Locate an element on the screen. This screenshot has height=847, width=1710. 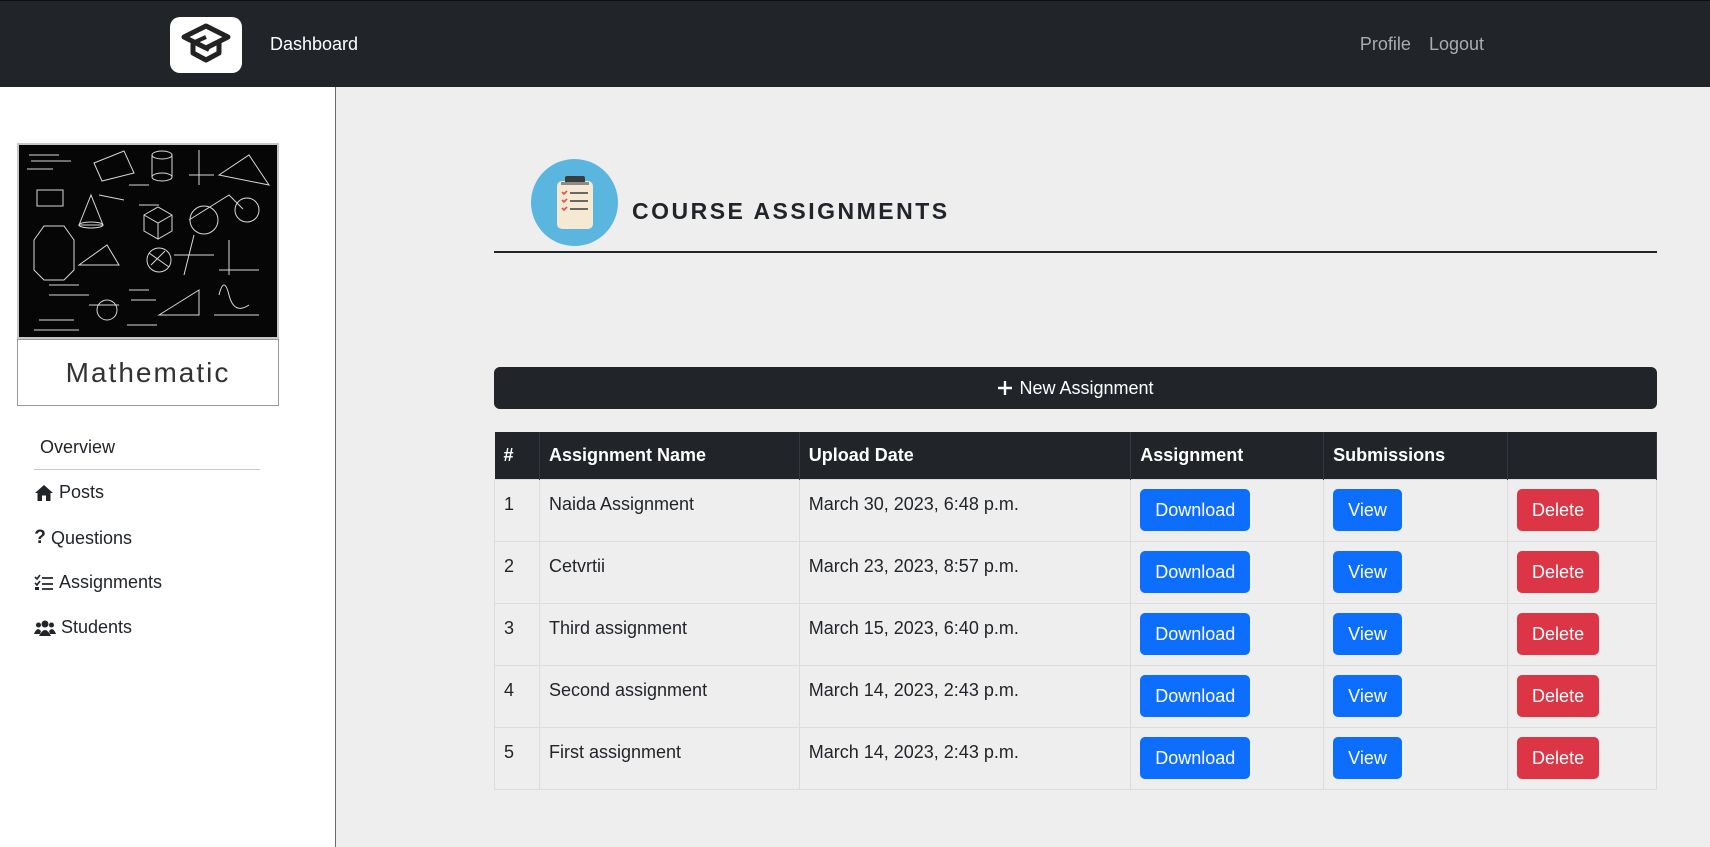
sidebar-item-assignments: Assignments is located at coordinates (98, 582).